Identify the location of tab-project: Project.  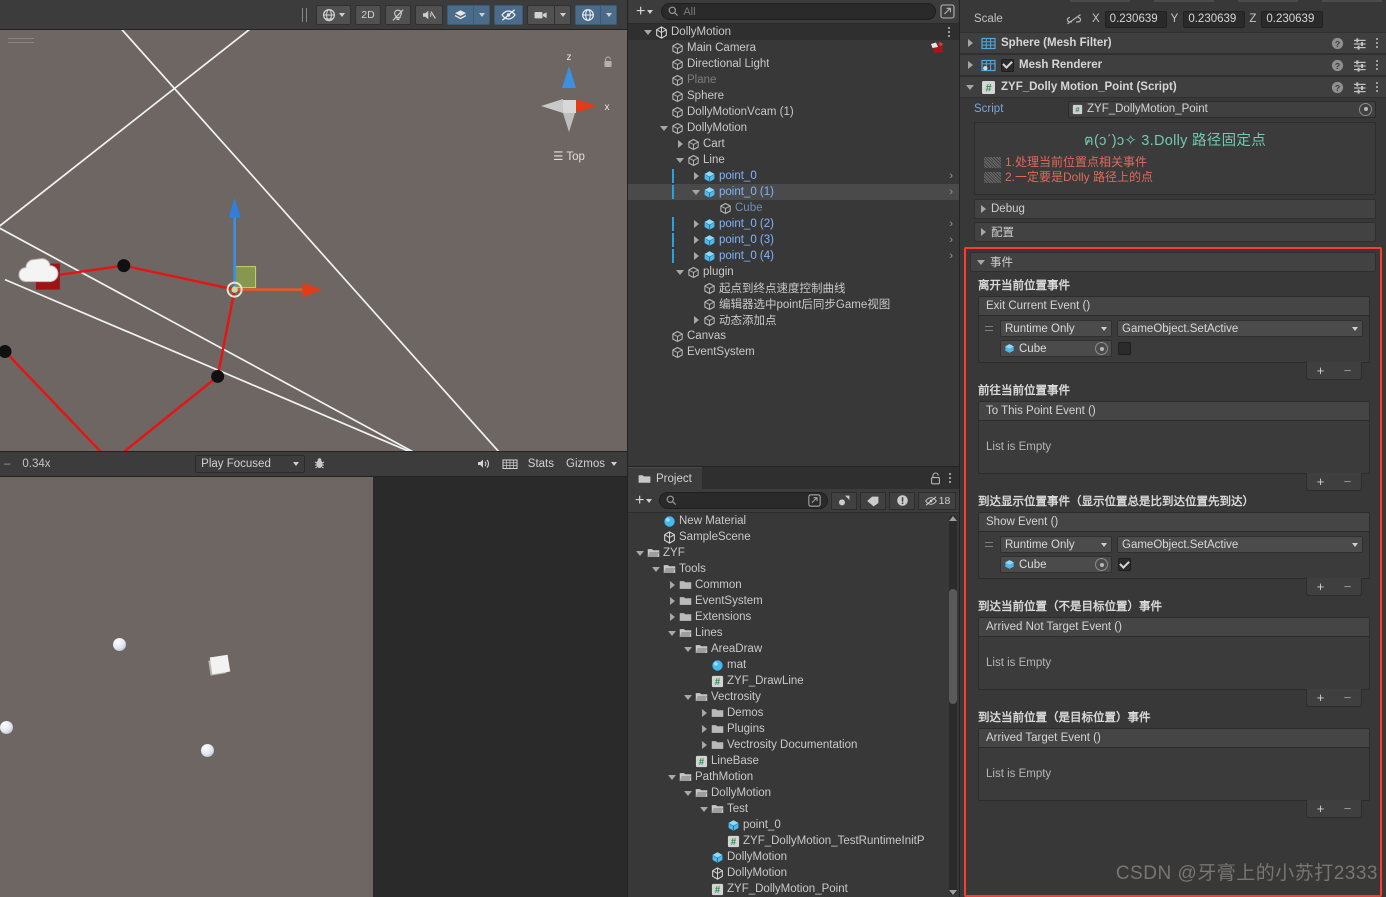
(665, 478).